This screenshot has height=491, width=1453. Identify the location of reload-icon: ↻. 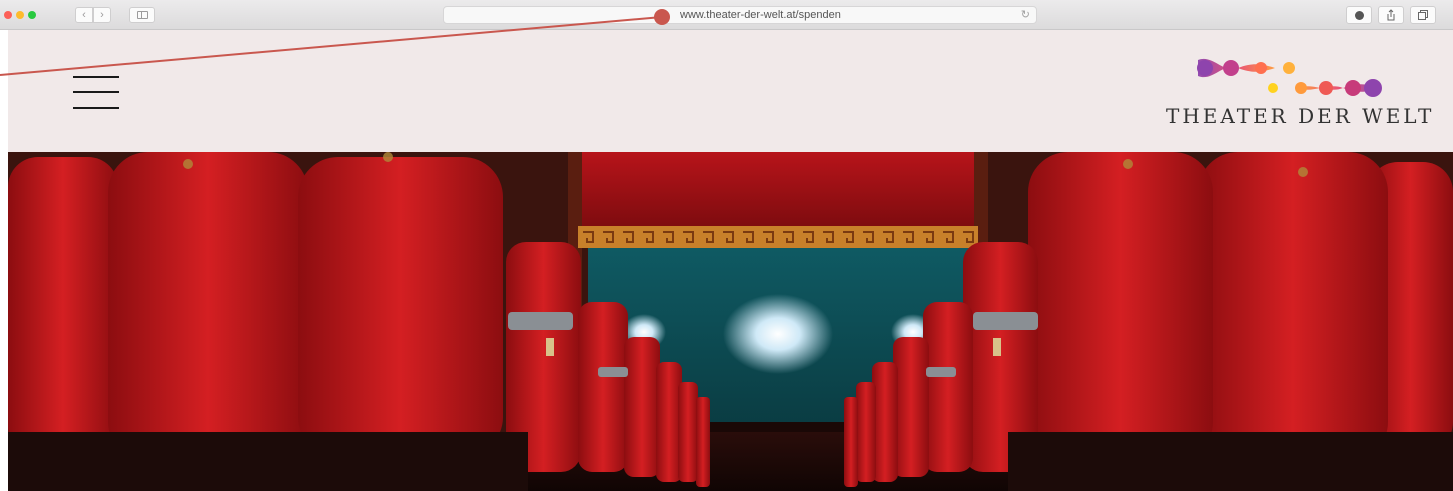
(1025, 14).